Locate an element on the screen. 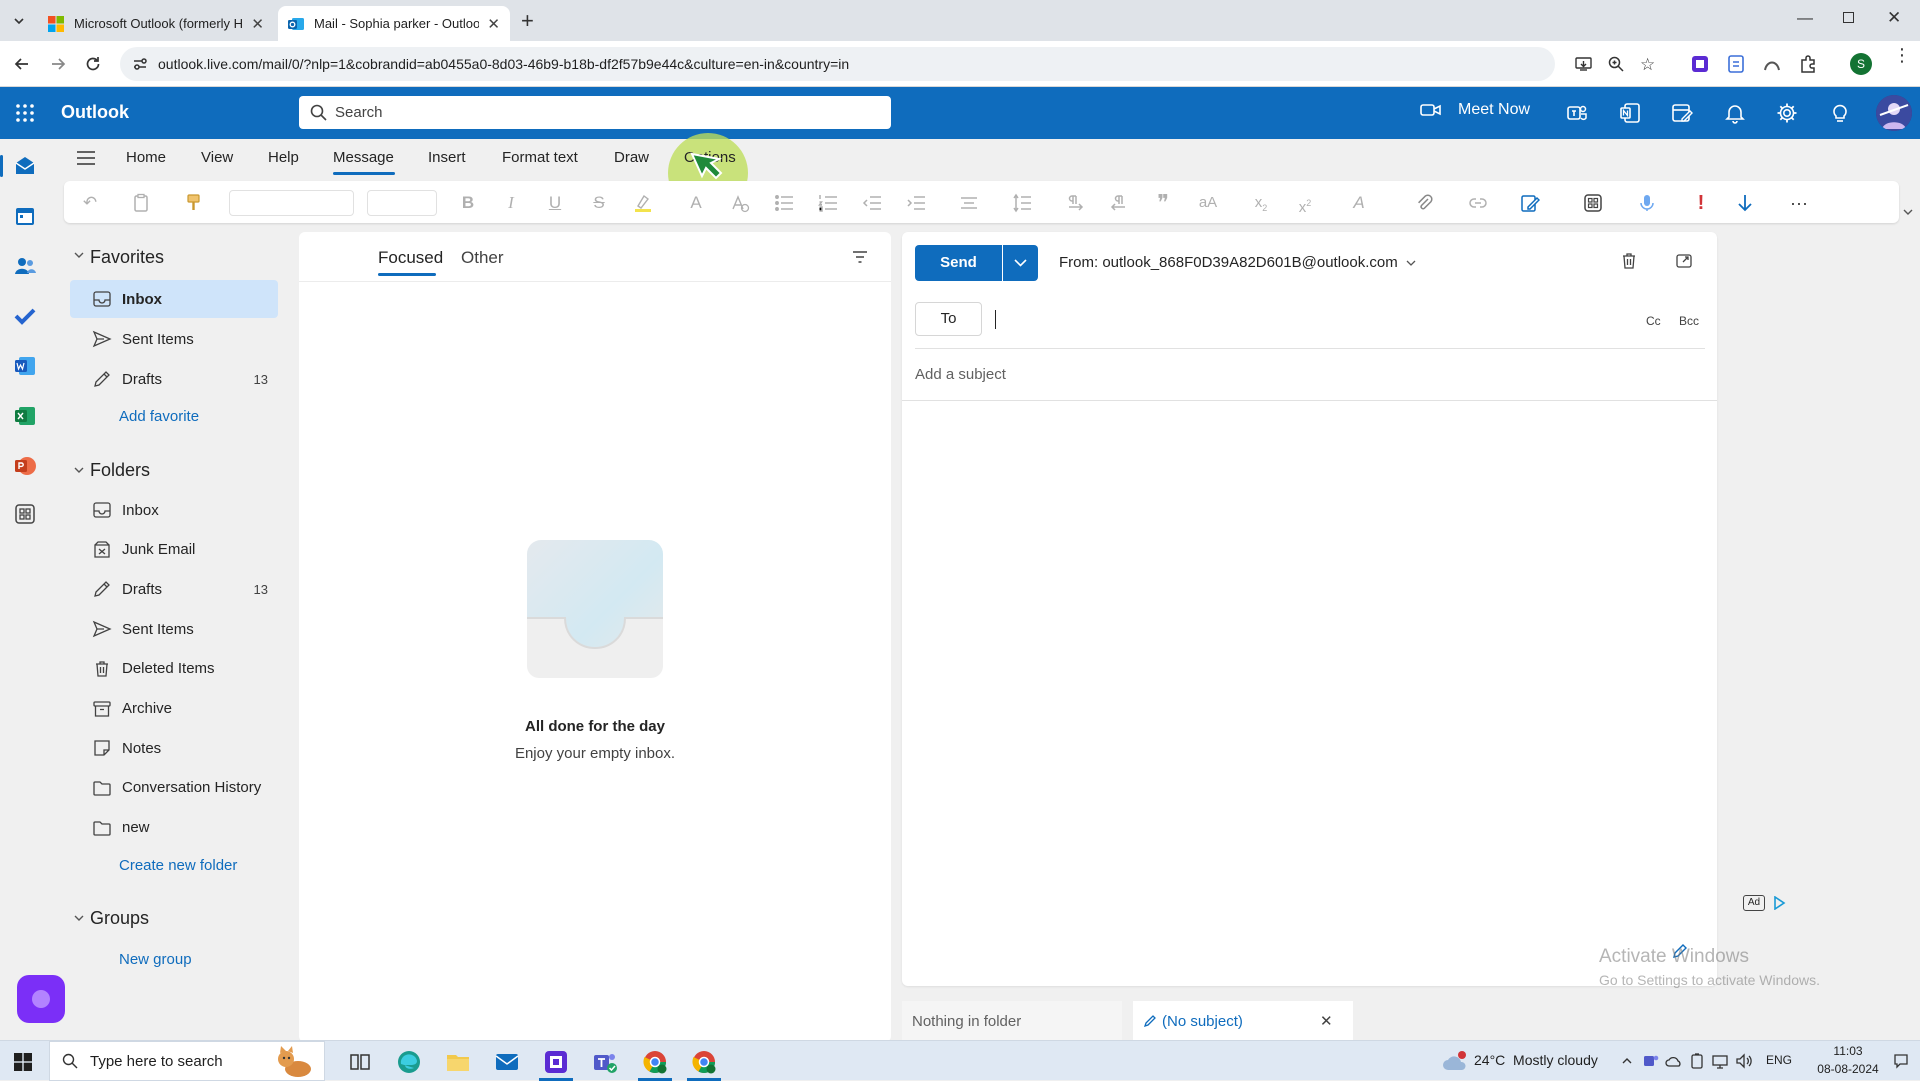 The image size is (1920, 1081). battery-meter-icon is located at coordinates (1697, 1061).